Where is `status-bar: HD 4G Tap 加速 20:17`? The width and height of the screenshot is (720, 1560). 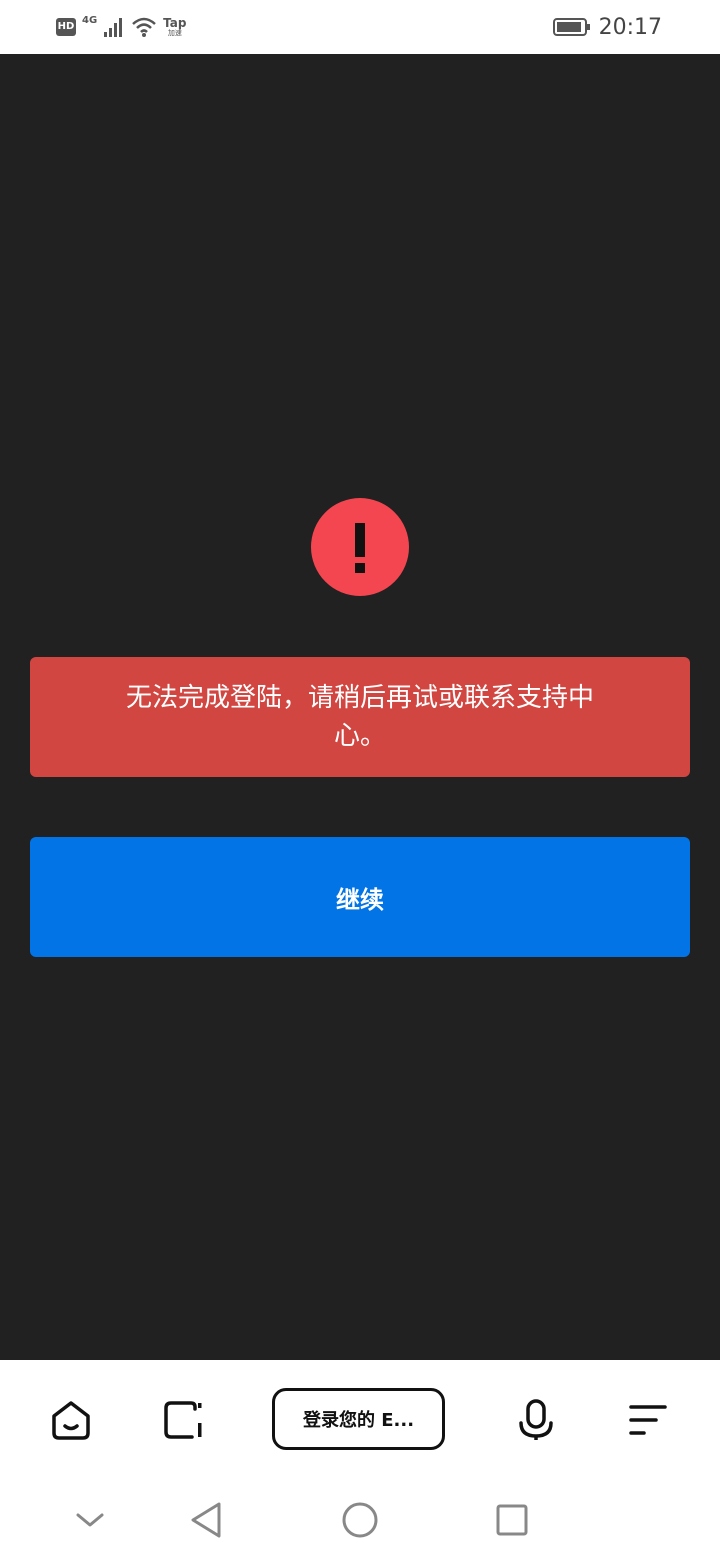 status-bar: HD 4G Tap 加速 20:17 is located at coordinates (360, 27).